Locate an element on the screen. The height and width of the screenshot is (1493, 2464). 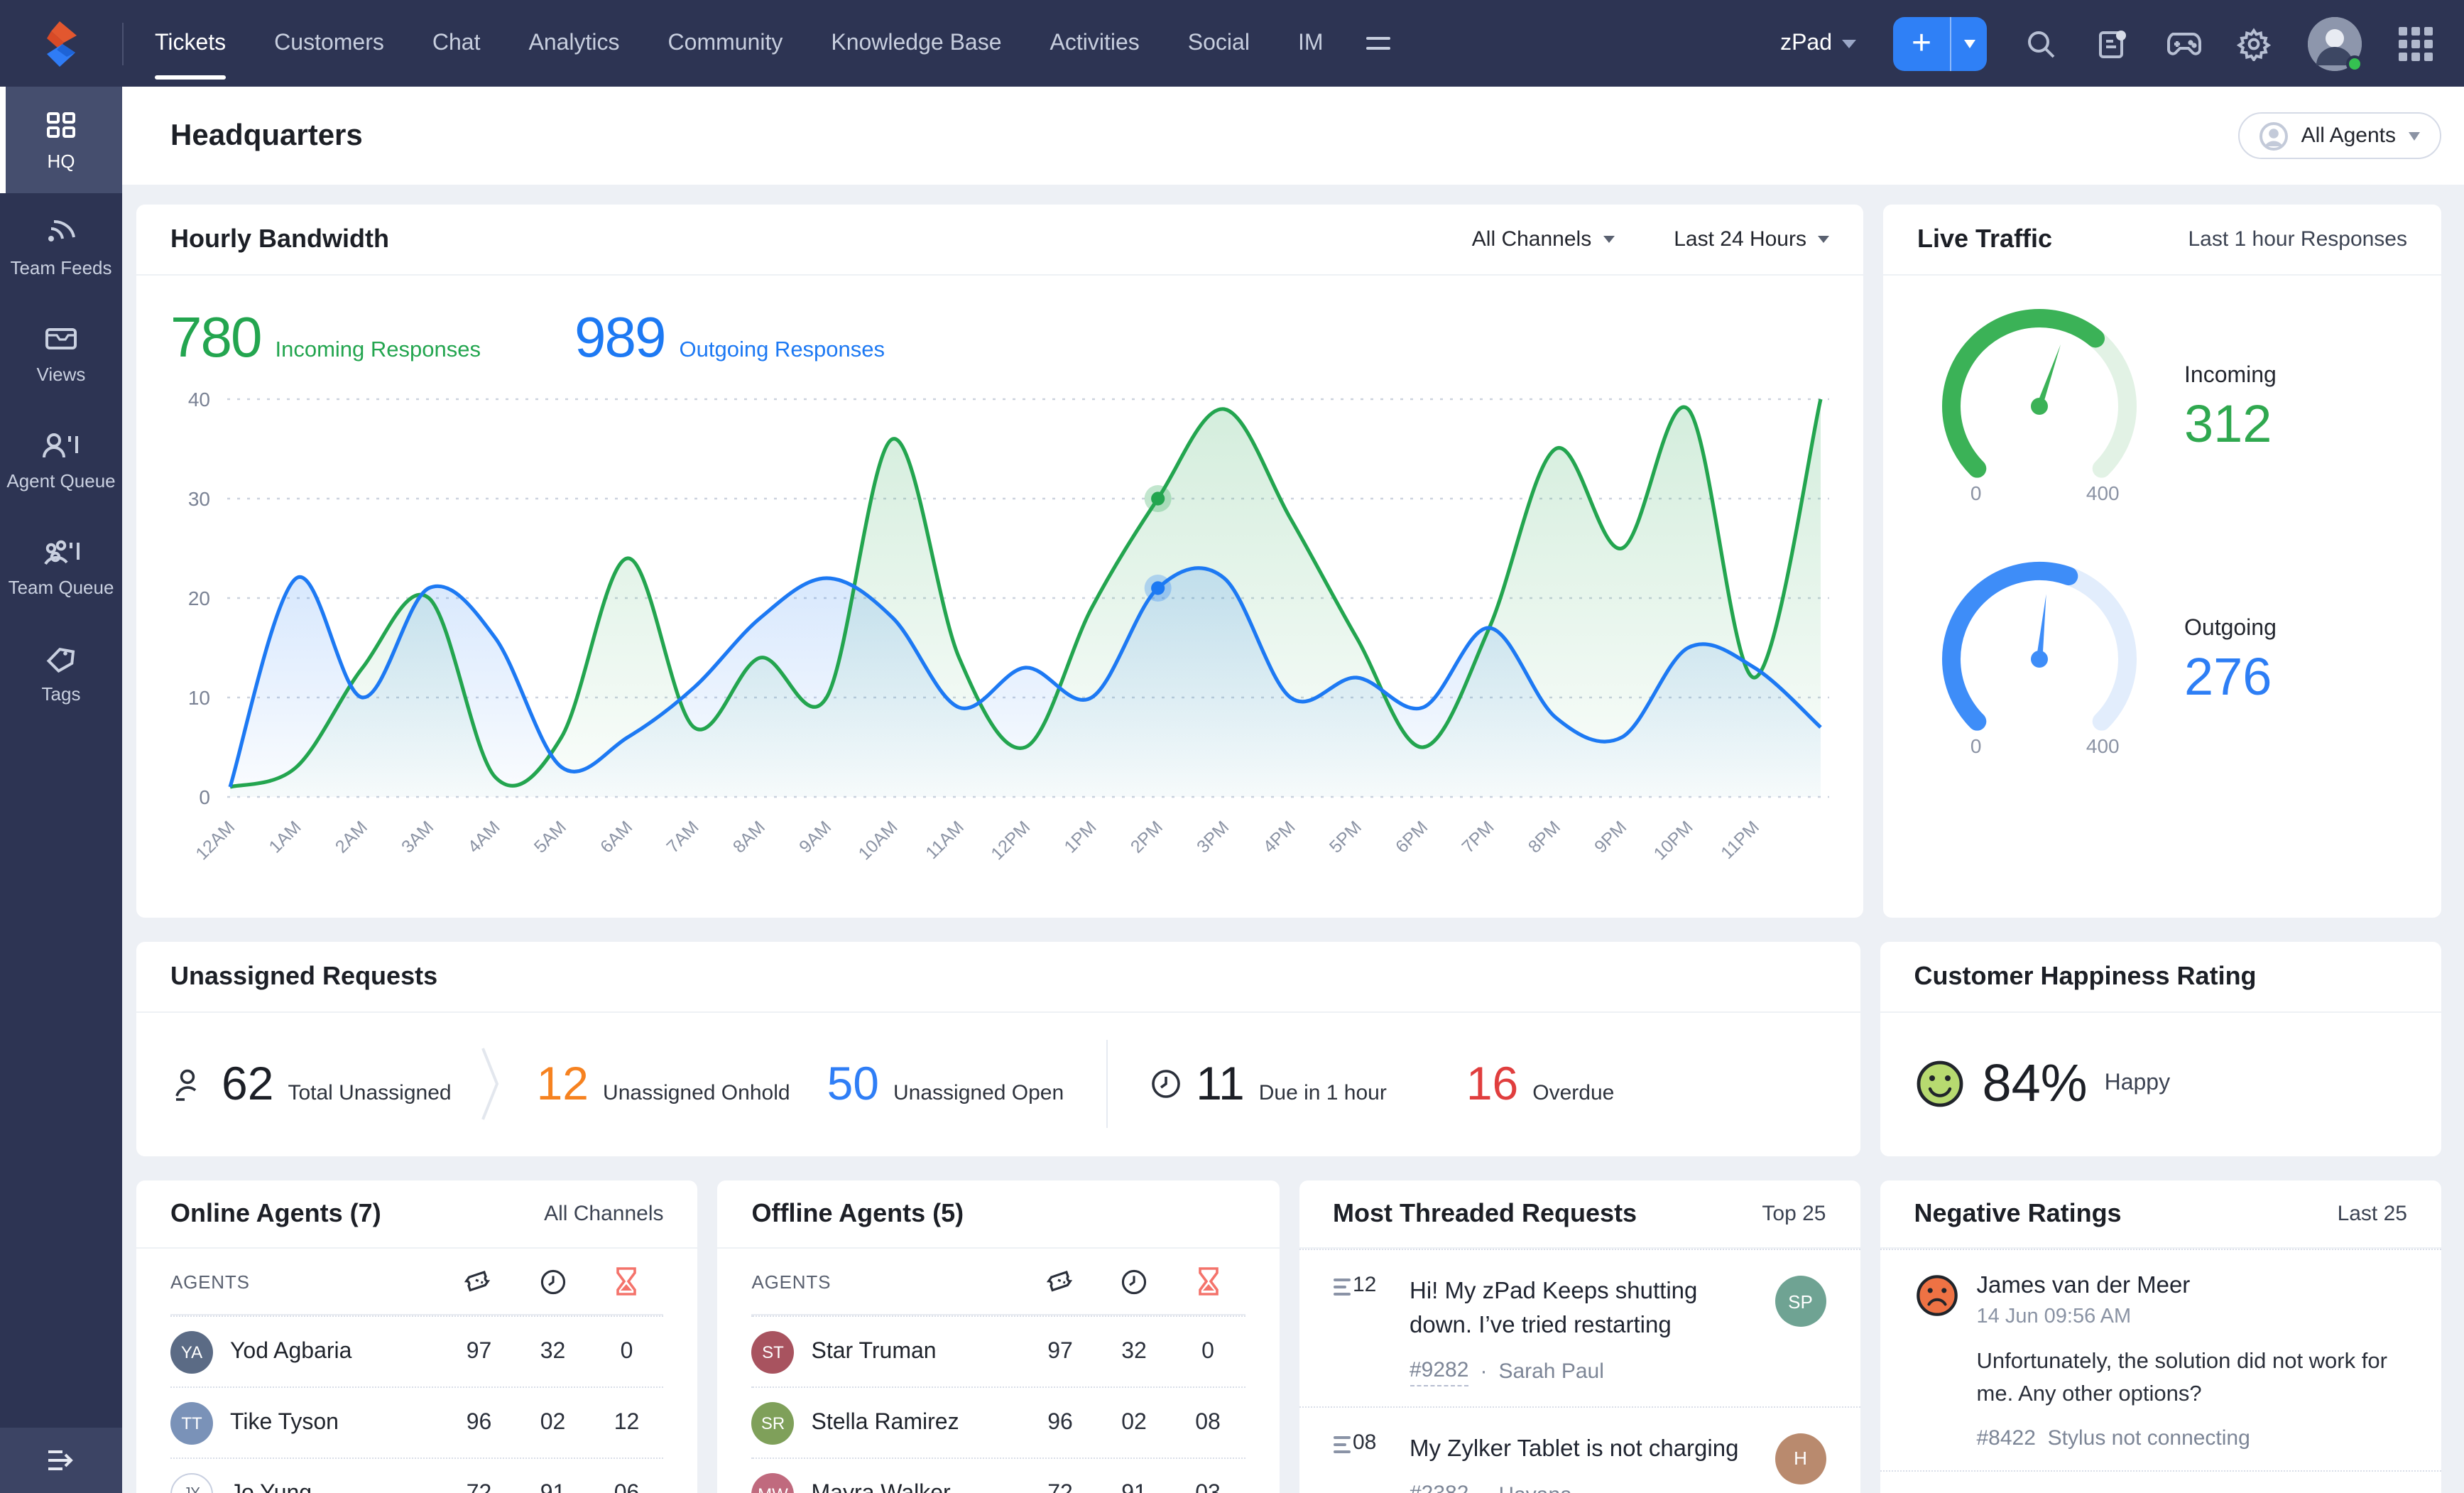
agent-row: ST Star Truman 97 32 0 is located at coordinates (998, 1350).